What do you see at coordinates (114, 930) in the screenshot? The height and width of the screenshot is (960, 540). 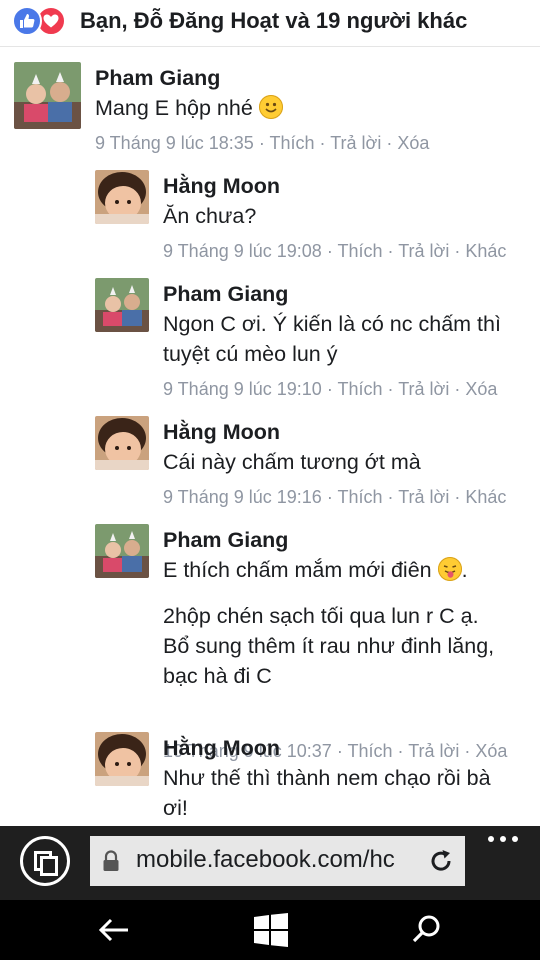 I see `back-icon` at bounding box center [114, 930].